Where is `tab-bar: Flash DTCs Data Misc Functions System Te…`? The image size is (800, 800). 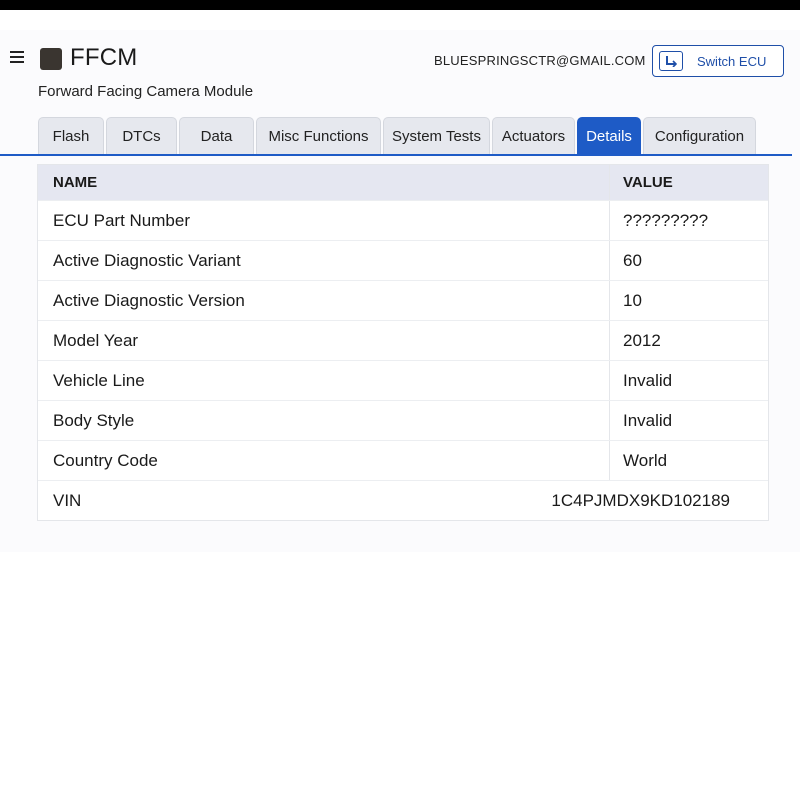
tab-bar: Flash DTCs Data Misc Functions System Te… is located at coordinates (398, 136).